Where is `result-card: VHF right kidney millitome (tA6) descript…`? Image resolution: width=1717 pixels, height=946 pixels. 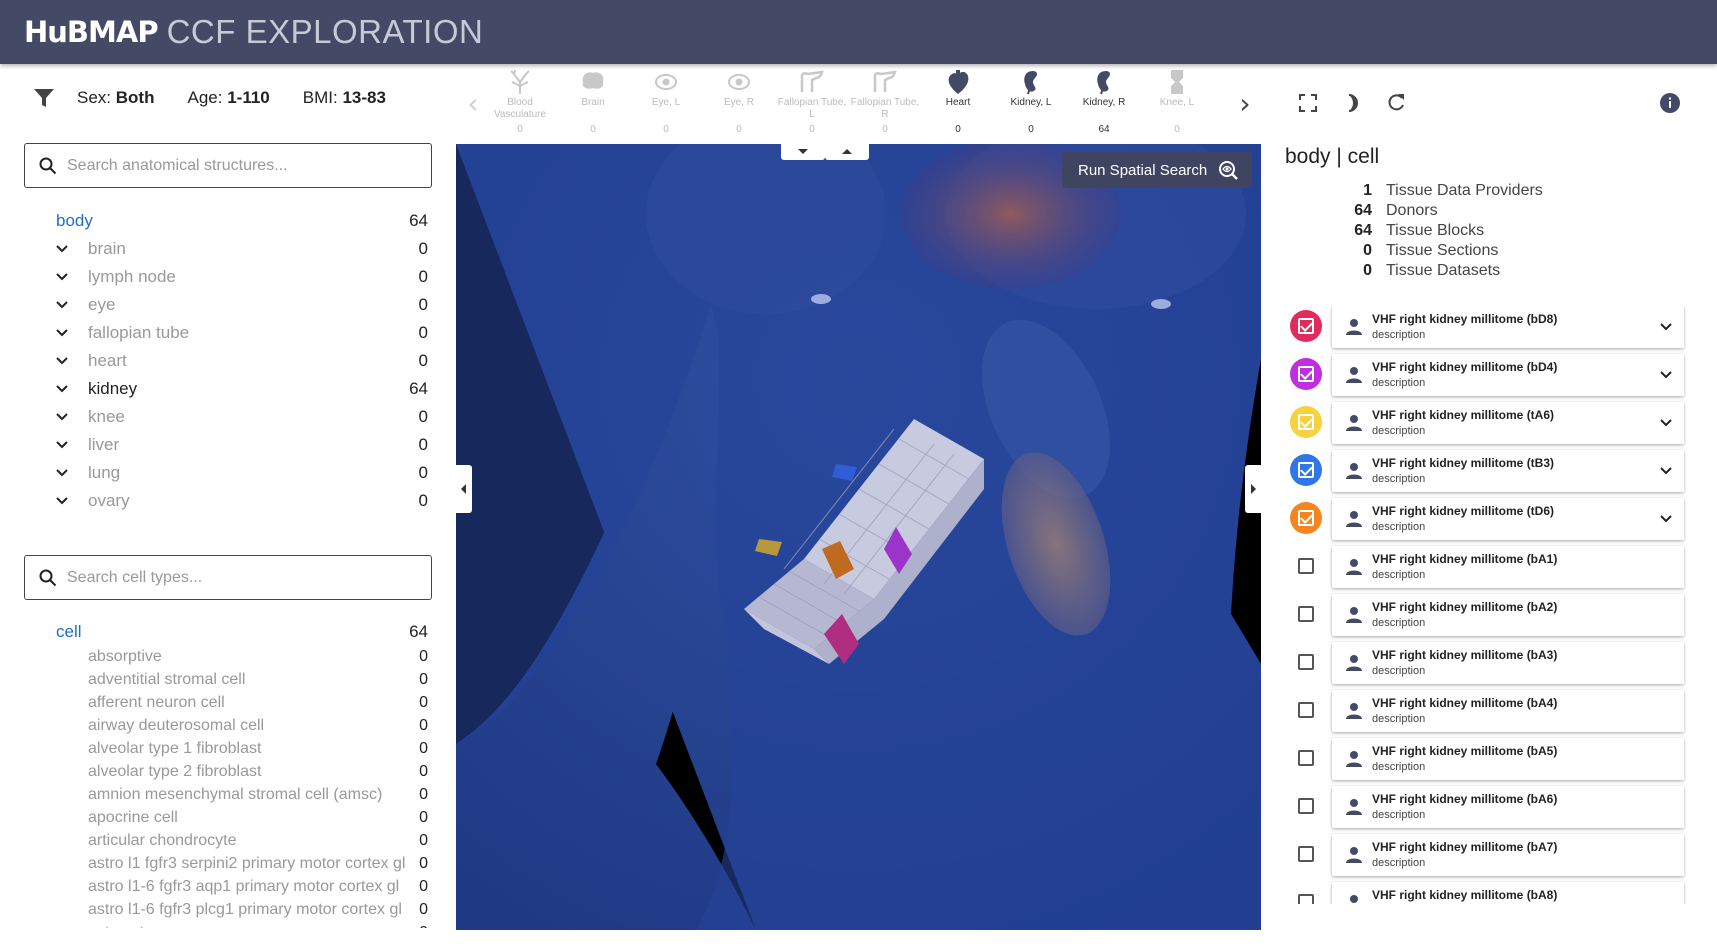 result-card: VHF right kidney millitome (tA6) descript… is located at coordinates (1508, 423).